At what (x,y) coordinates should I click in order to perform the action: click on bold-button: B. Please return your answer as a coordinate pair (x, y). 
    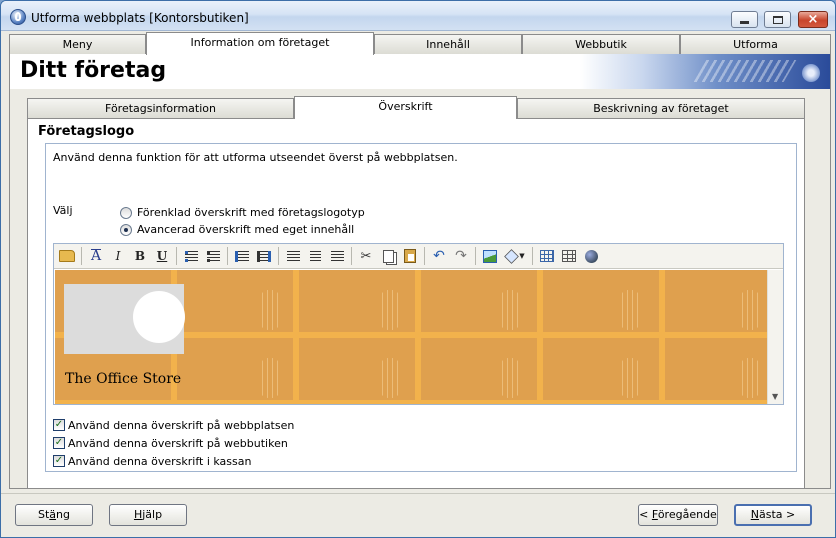
    Looking at the image, I should click on (140, 256).